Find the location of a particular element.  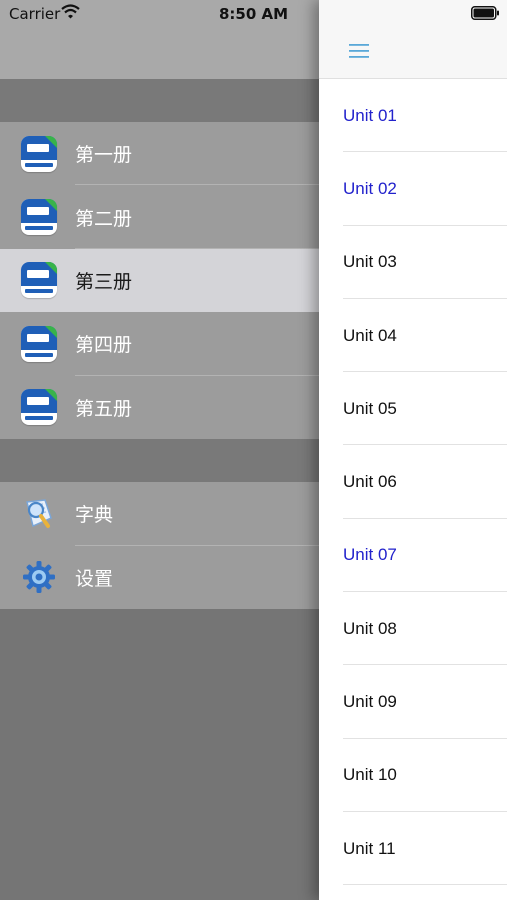

book-item-5: 第五册 is located at coordinates (160, 407).